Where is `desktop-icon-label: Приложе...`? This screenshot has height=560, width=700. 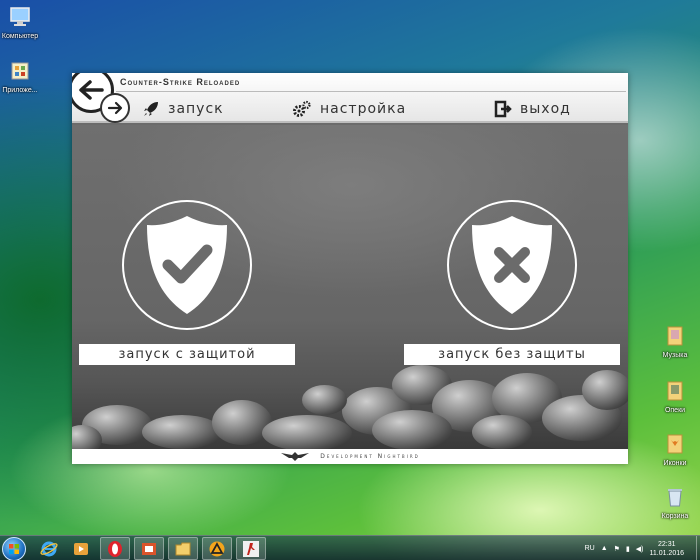
desktop-icon-label: Приложе... is located at coordinates (20, 90).